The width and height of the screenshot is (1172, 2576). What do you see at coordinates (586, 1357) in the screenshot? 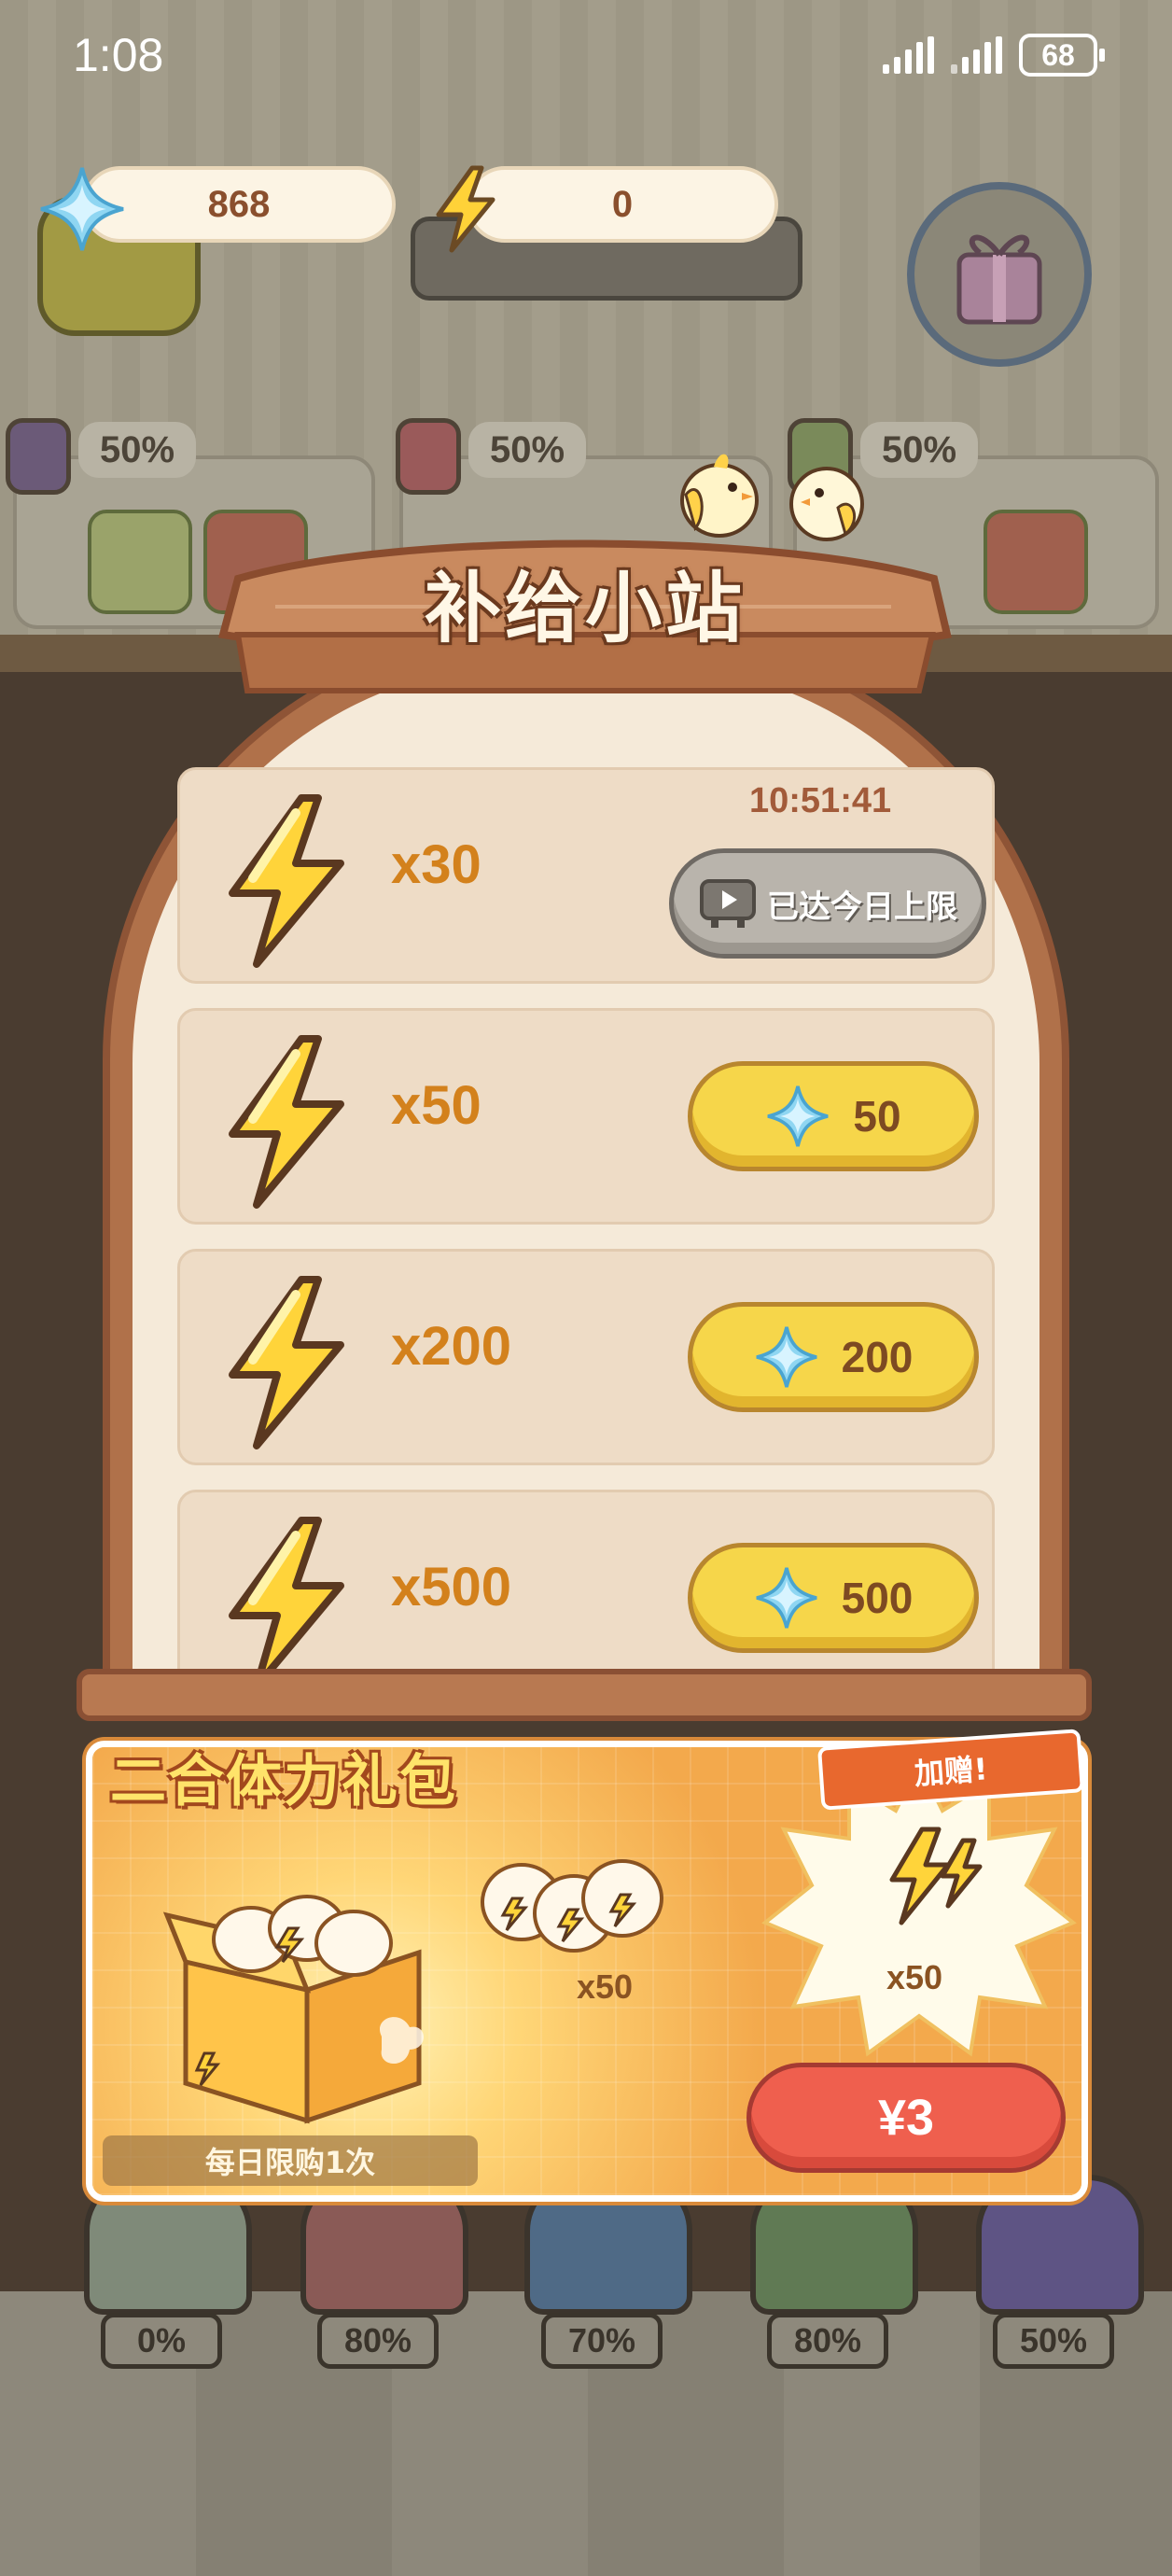
I see `offer-row: x200 200` at bounding box center [586, 1357].